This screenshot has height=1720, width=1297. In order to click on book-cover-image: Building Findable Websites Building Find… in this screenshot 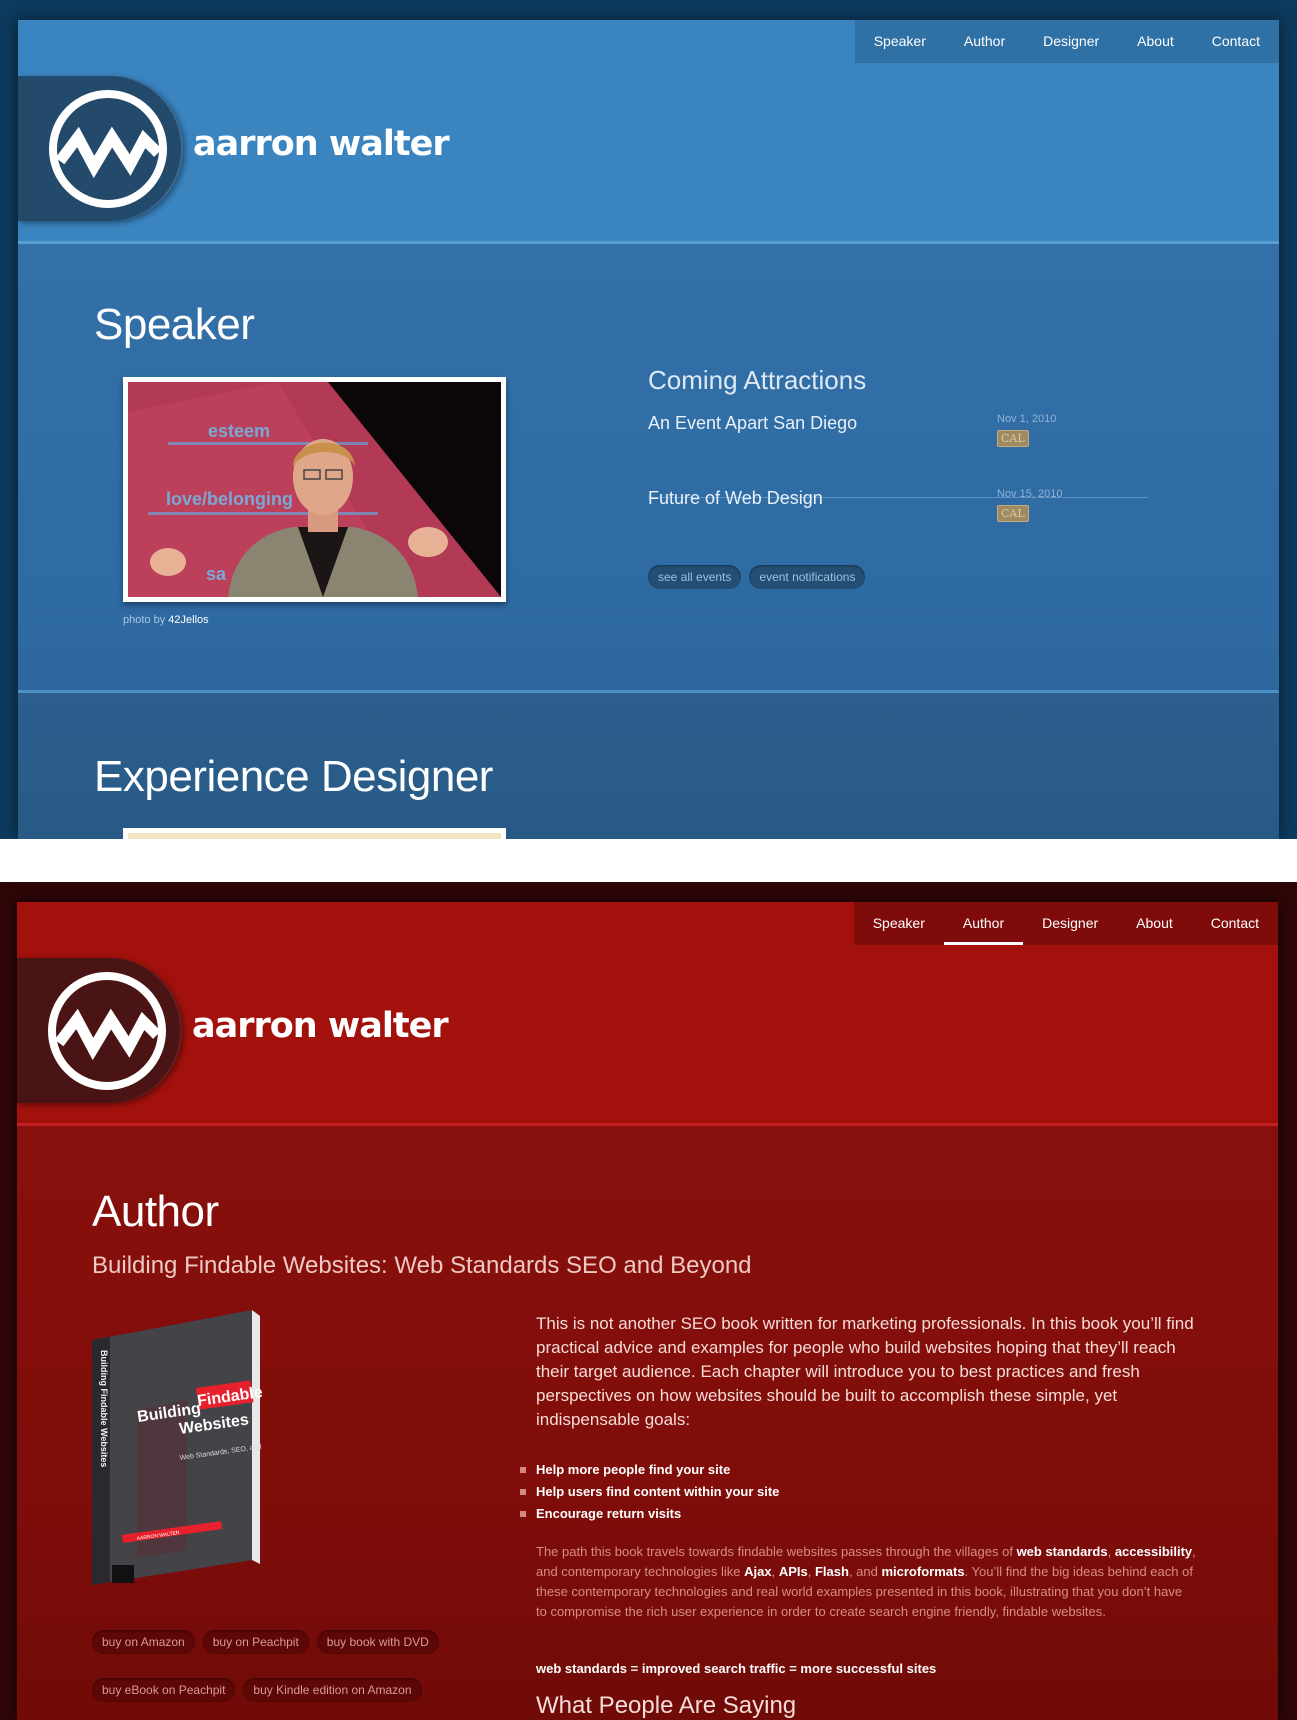, I will do `click(189, 1456)`.